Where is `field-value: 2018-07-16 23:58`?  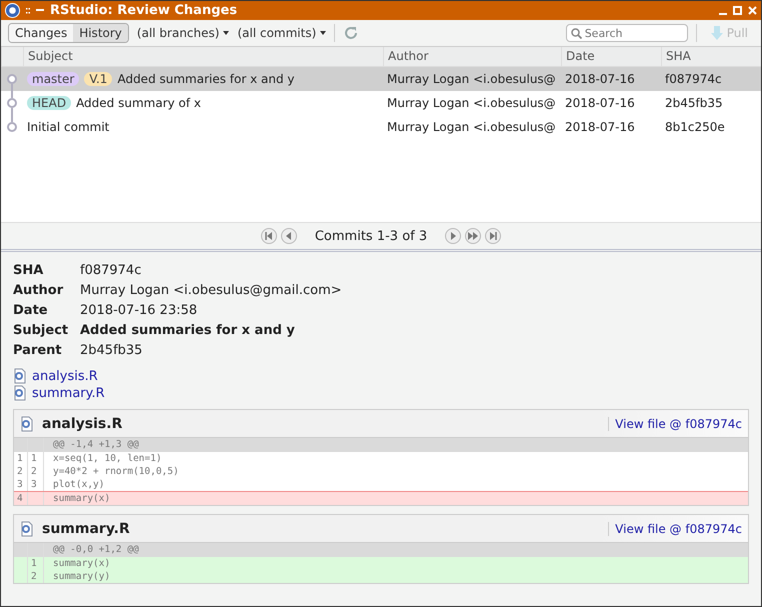
field-value: 2018-07-16 23:58 is located at coordinates (139, 311).